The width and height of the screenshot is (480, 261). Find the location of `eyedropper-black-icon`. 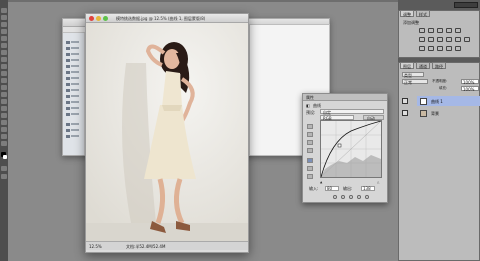

eyedropper-black-icon is located at coordinates (310, 134).